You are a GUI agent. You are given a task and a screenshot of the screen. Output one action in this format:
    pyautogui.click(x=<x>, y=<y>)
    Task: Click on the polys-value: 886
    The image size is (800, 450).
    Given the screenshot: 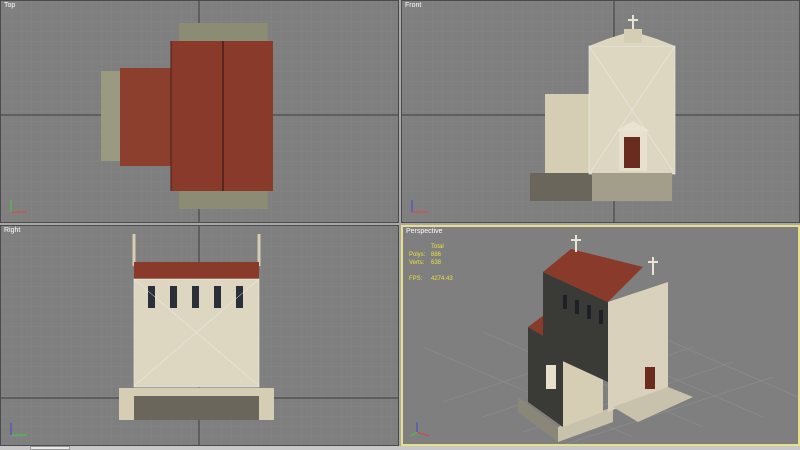 What is the action you would take?
    pyautogui.click(x=436, y=255)
    